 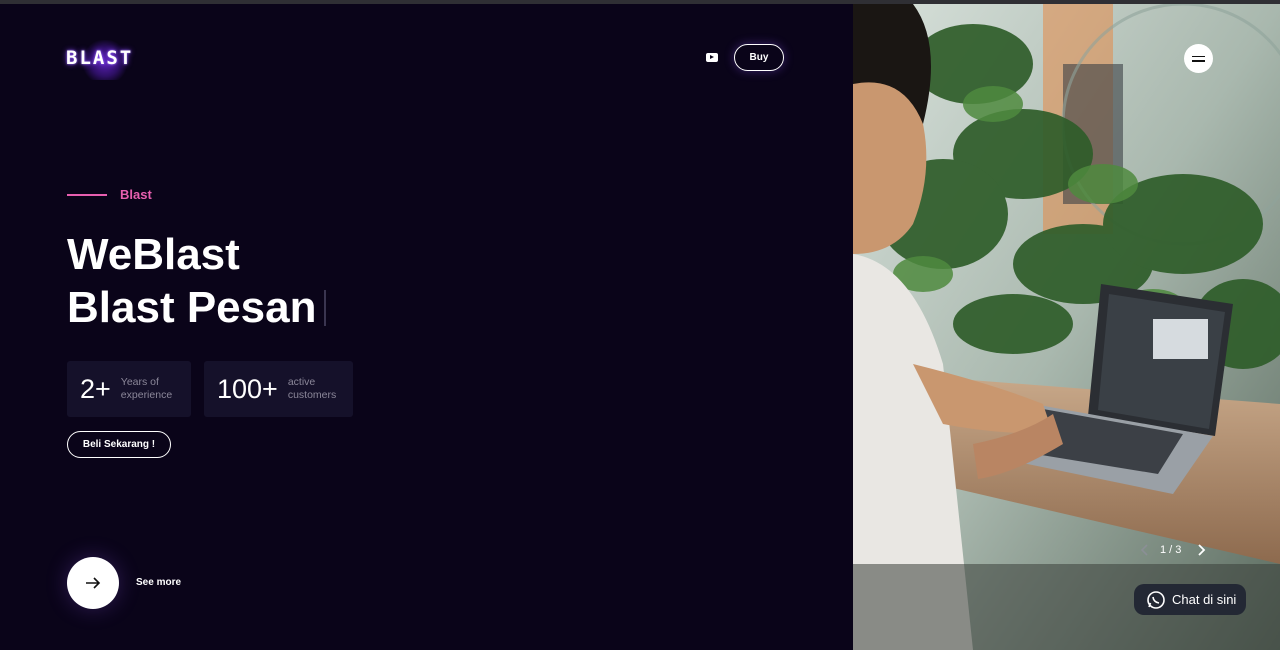 What do you see at coordinates (759, 57) in the screenshot?
I see `buy-button: Buy` at bounding box center [759, 57].